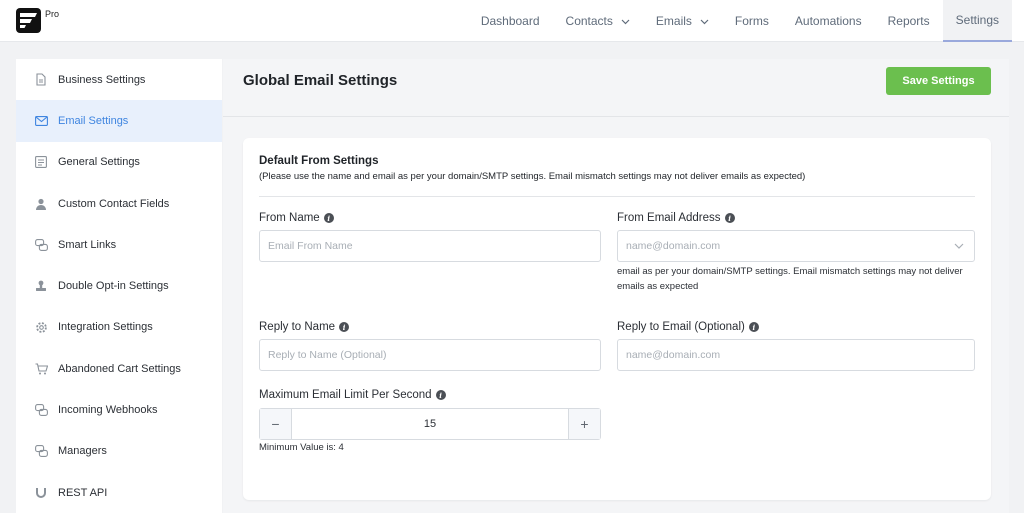  I want to click on sidebar-item-label: Managers, so click(82, 451).